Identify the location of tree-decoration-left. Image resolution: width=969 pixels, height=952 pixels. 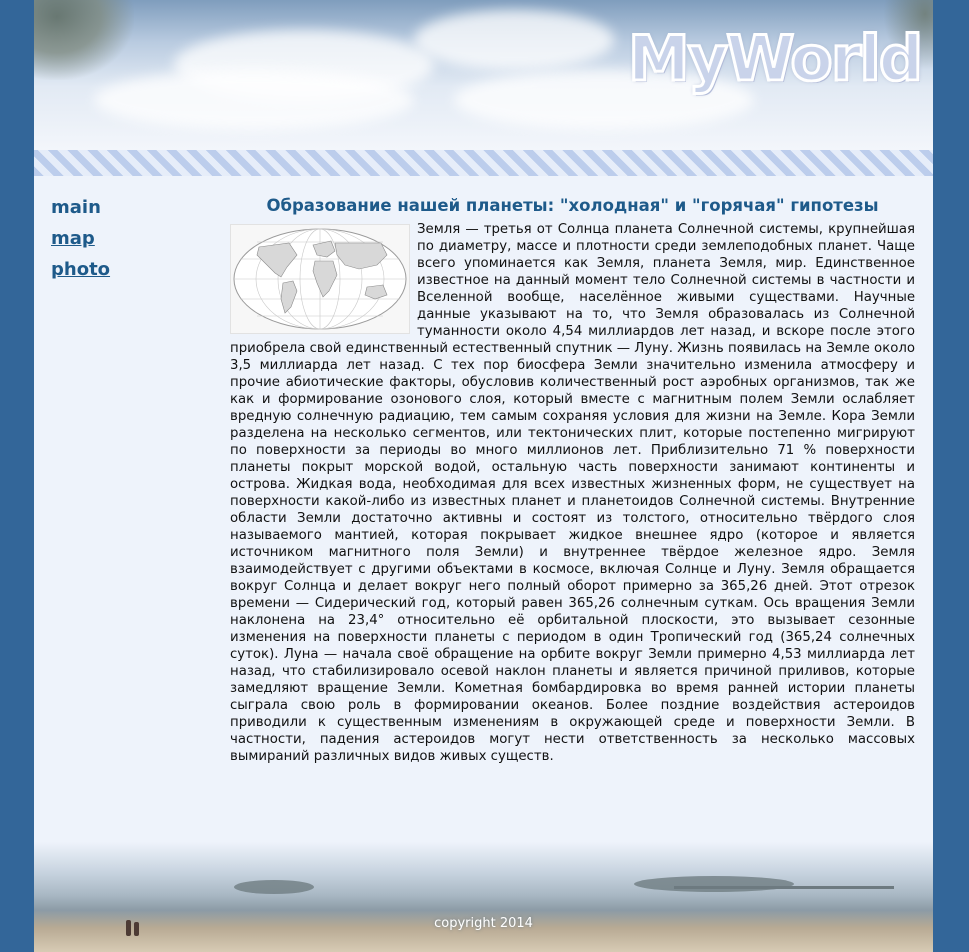
(84, 40).